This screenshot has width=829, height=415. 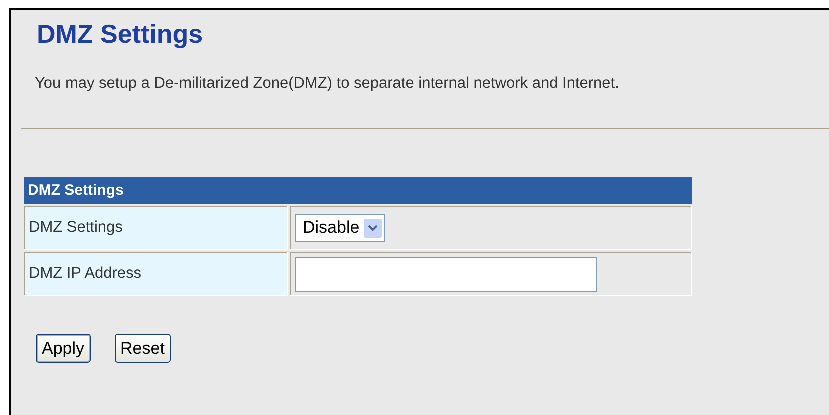 I want to click on table-header: DMZ Settings, so click(x=358, y=190).